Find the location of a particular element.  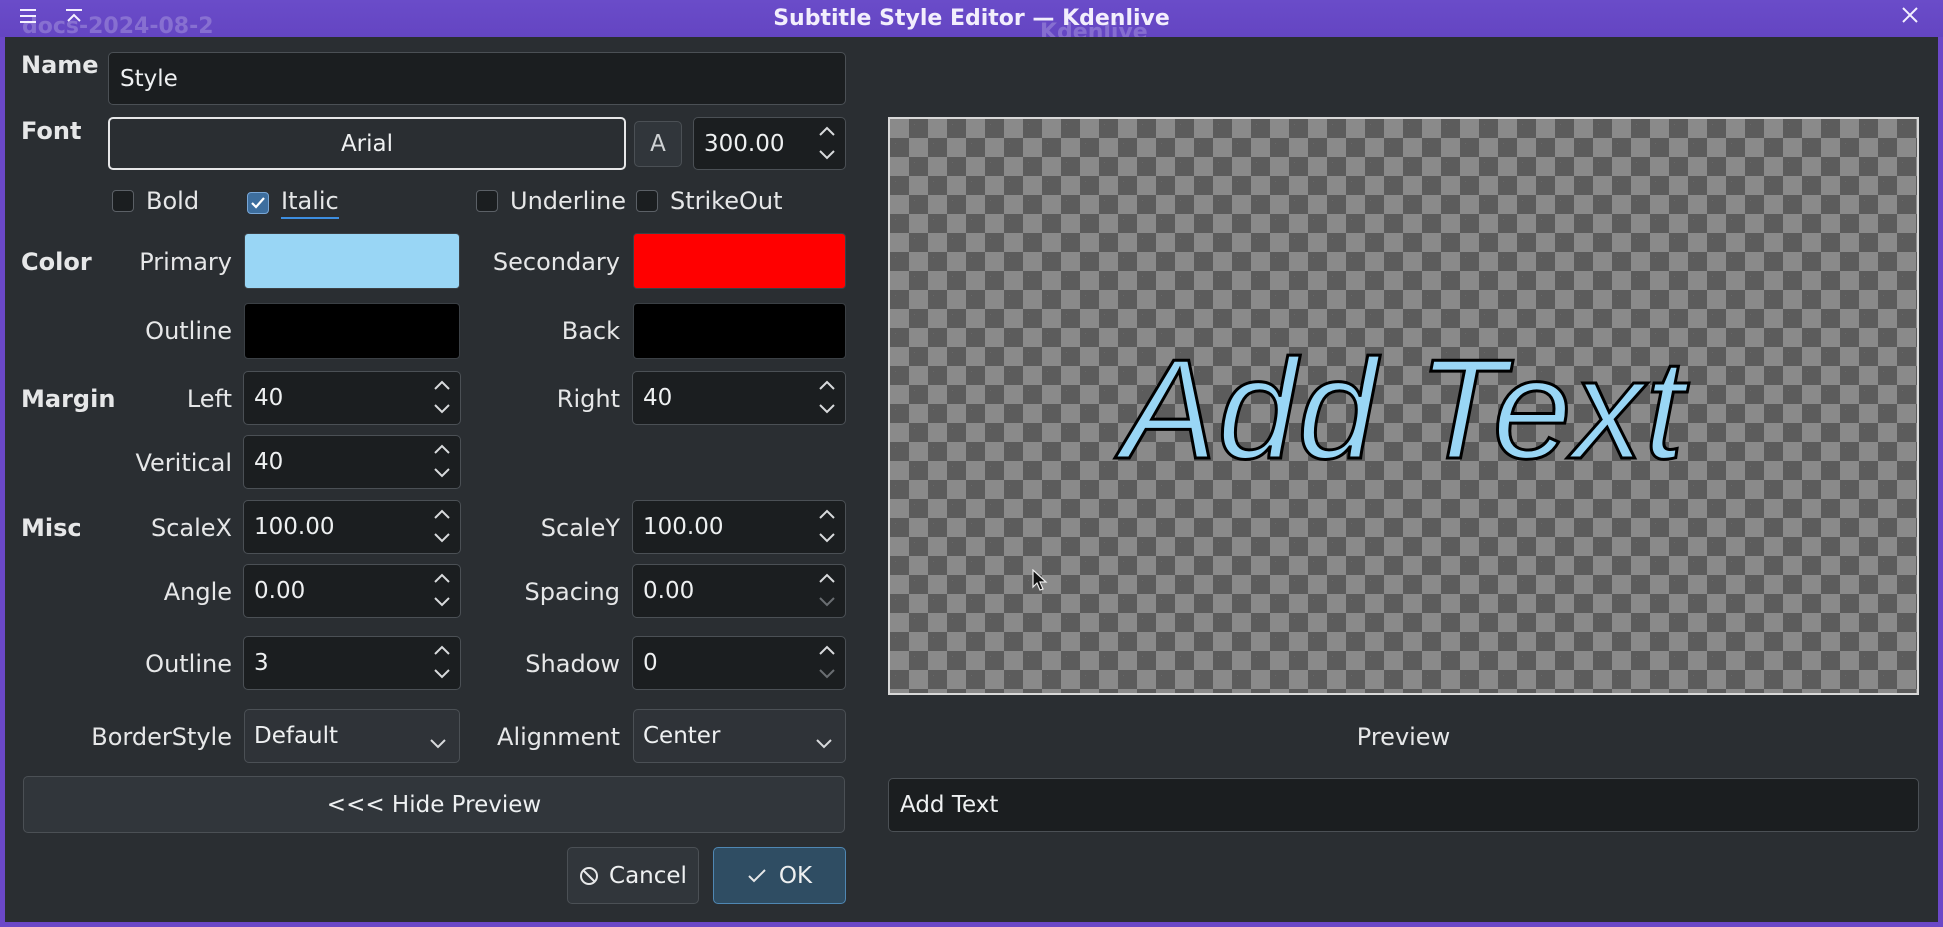

outline-spinbox: 3 is located at coordinates (352, 663).